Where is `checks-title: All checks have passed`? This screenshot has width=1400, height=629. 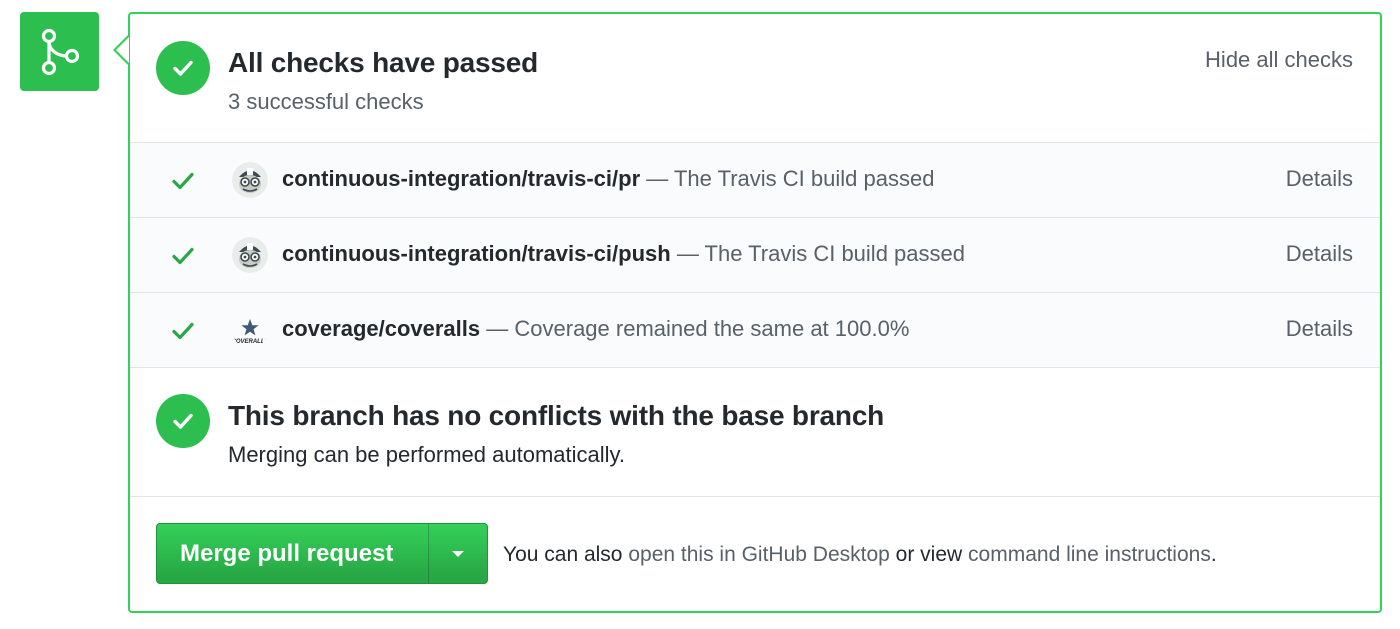
checks-title: All checks have passed is located at coordinates (383, 62).